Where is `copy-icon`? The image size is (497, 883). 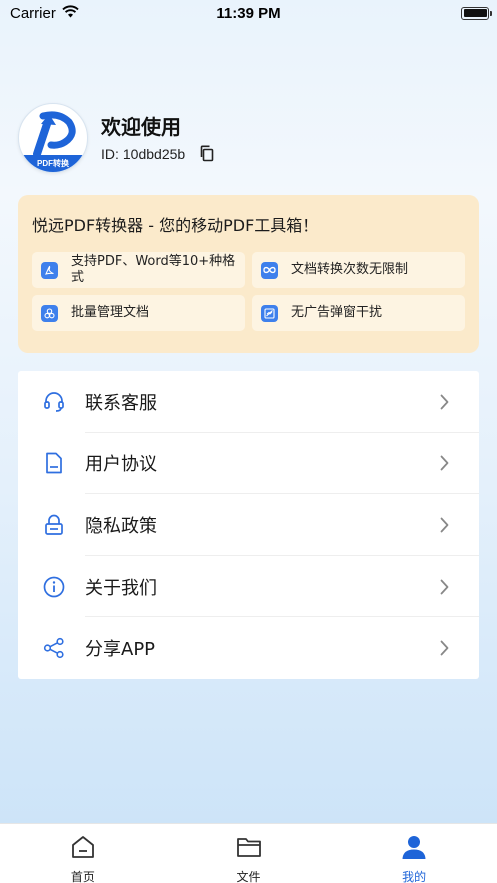
copy-icon is located at coordinates (207, 153).